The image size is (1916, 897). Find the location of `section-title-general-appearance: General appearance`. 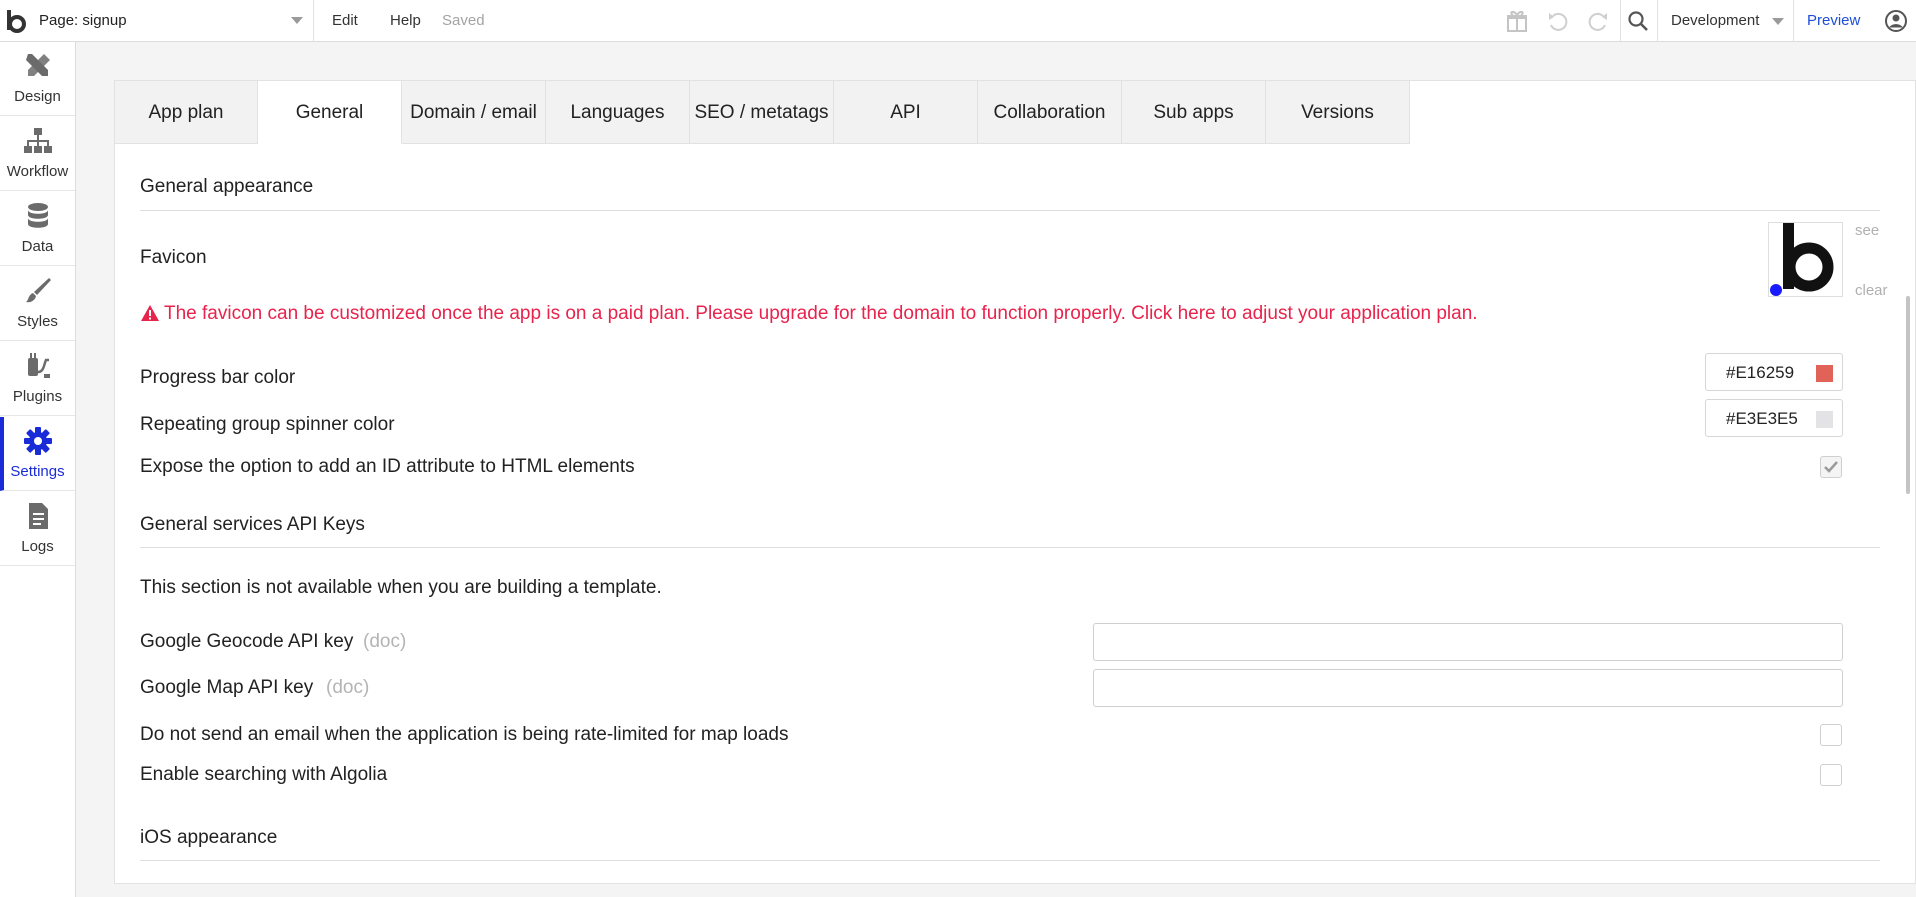

section-title-general-appearance: General appearance is located at coordinates (227, 186).